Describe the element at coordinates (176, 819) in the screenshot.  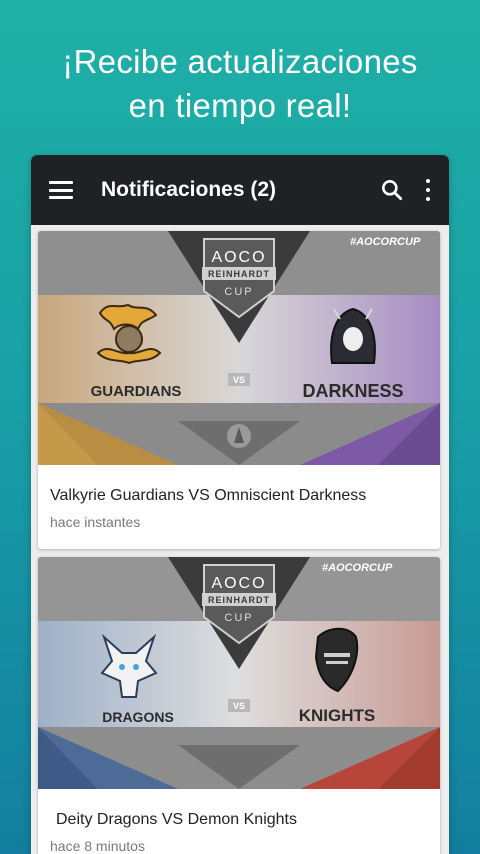
I see `notification-title: Deity Dragons VS Demon Knights` at that location.